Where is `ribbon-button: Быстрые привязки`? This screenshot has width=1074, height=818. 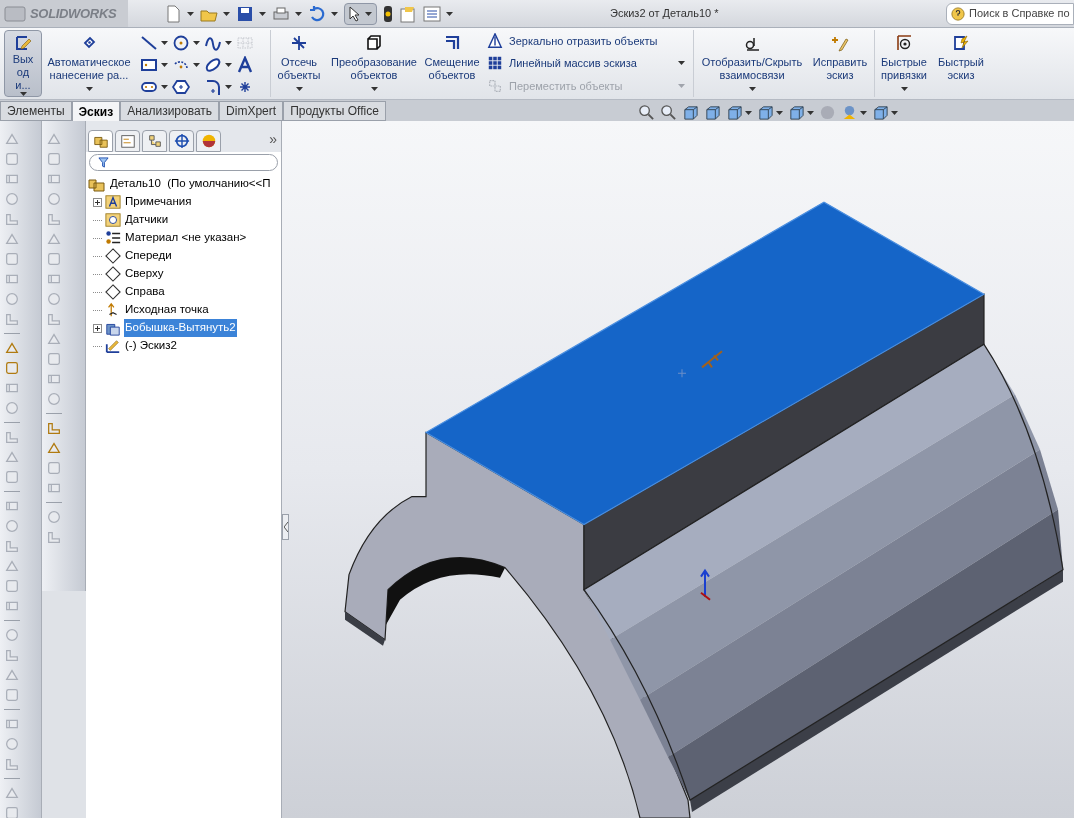 ribbon-button: Быстрые привязки is located at coordinates (904, 63).